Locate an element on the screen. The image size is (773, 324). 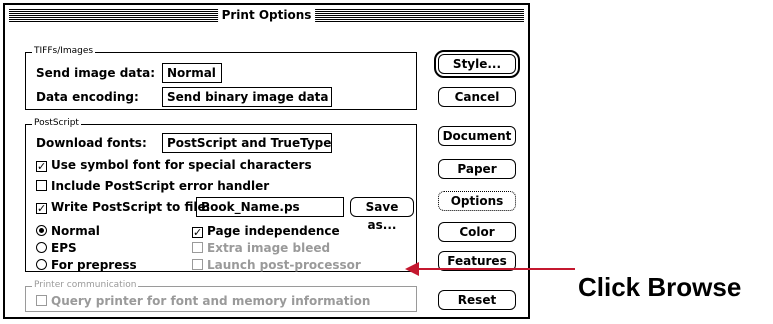
callout-arrow-line is located at coordinates (495, 269).